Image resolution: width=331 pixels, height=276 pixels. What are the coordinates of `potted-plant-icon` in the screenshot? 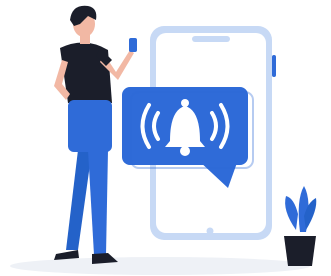 It's located at (300, 226).